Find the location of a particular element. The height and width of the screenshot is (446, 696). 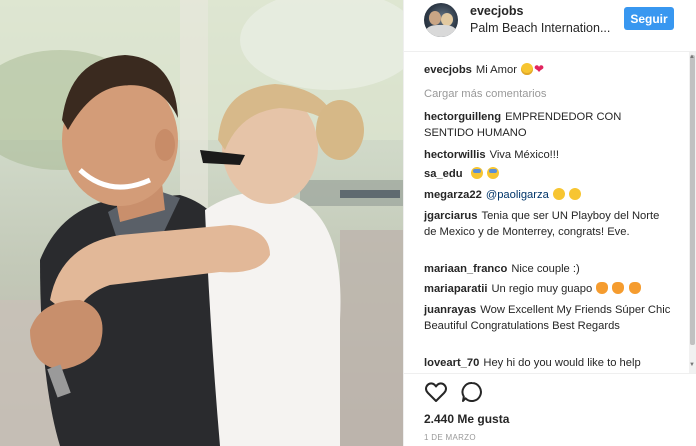

comment-username: mariaan_franco is located at coordinates (465, 269).